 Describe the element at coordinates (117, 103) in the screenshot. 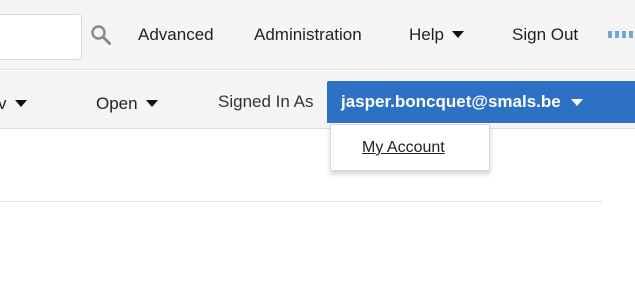

I see `open-menu-label: Open` at that location.